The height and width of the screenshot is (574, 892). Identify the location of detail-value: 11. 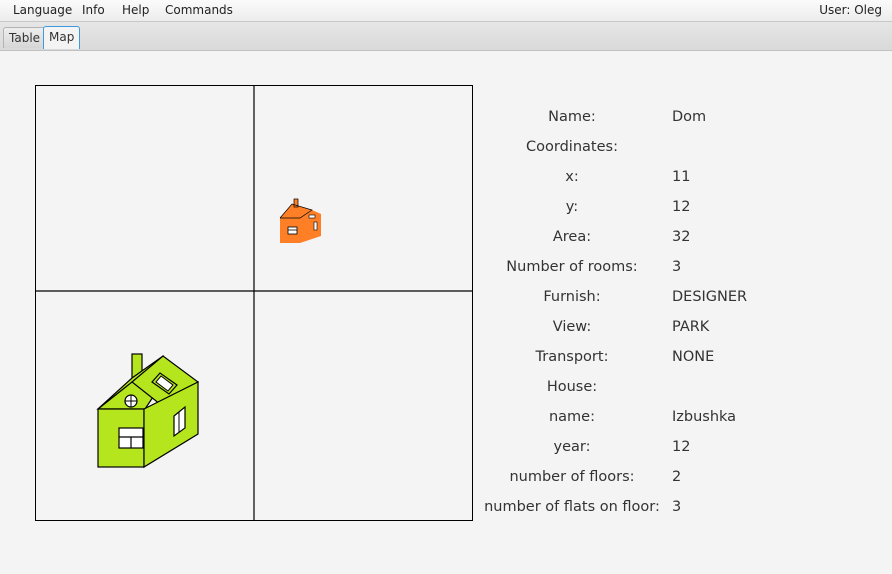
(681, 177).